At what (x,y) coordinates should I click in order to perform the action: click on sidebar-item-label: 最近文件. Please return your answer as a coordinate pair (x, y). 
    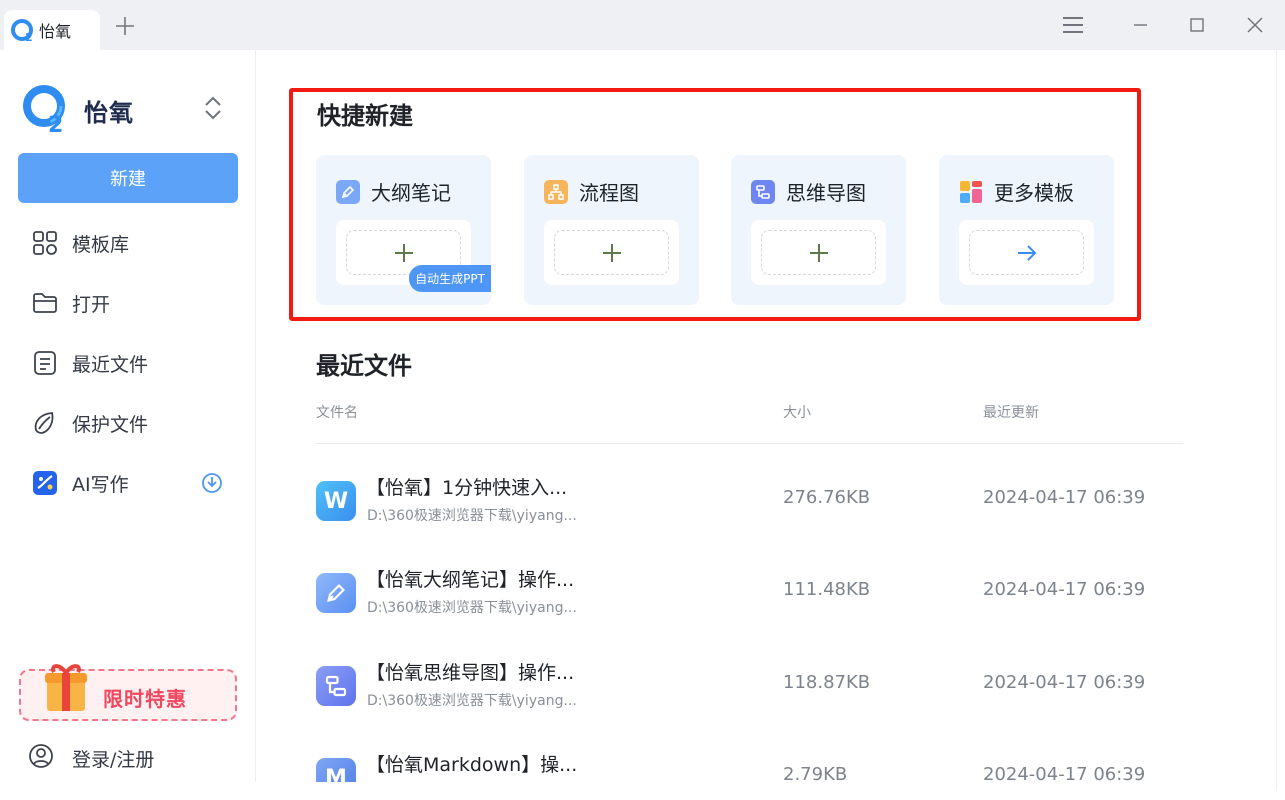
    Looking at the image, I should click on (110, 364).